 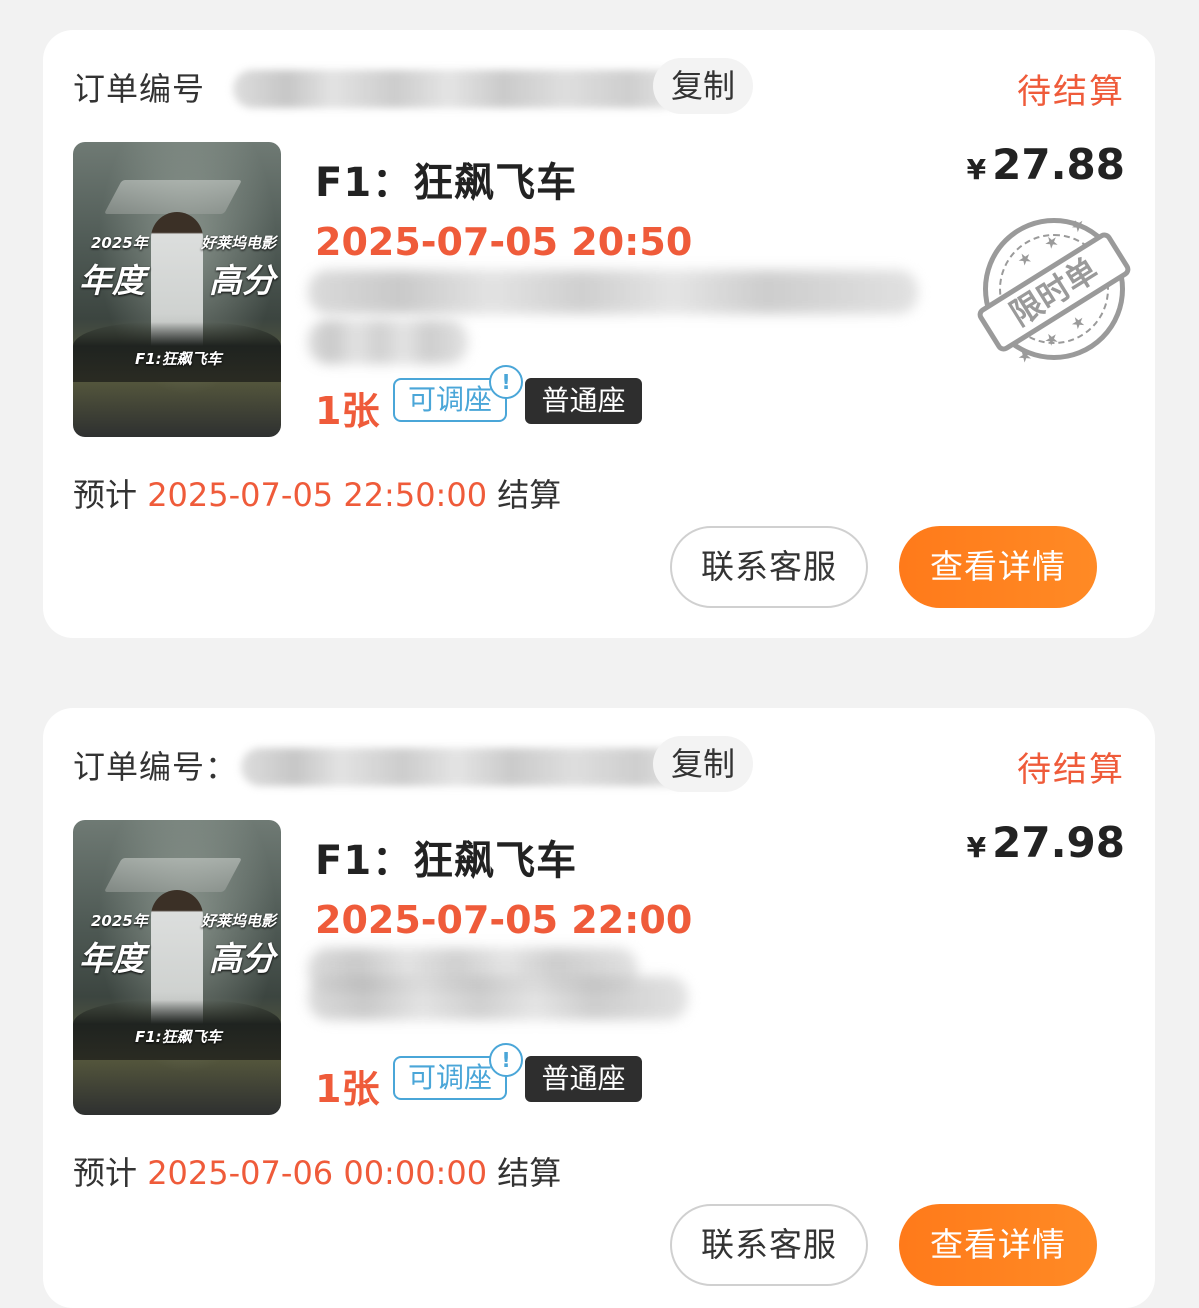 What do you see at coordinates (1054, 289) in the screenshot?
I see `limited-time-stamp-icon: ★ ★ ★ 限时单 ★ ★ ★` at bounding box center [1054, 289].